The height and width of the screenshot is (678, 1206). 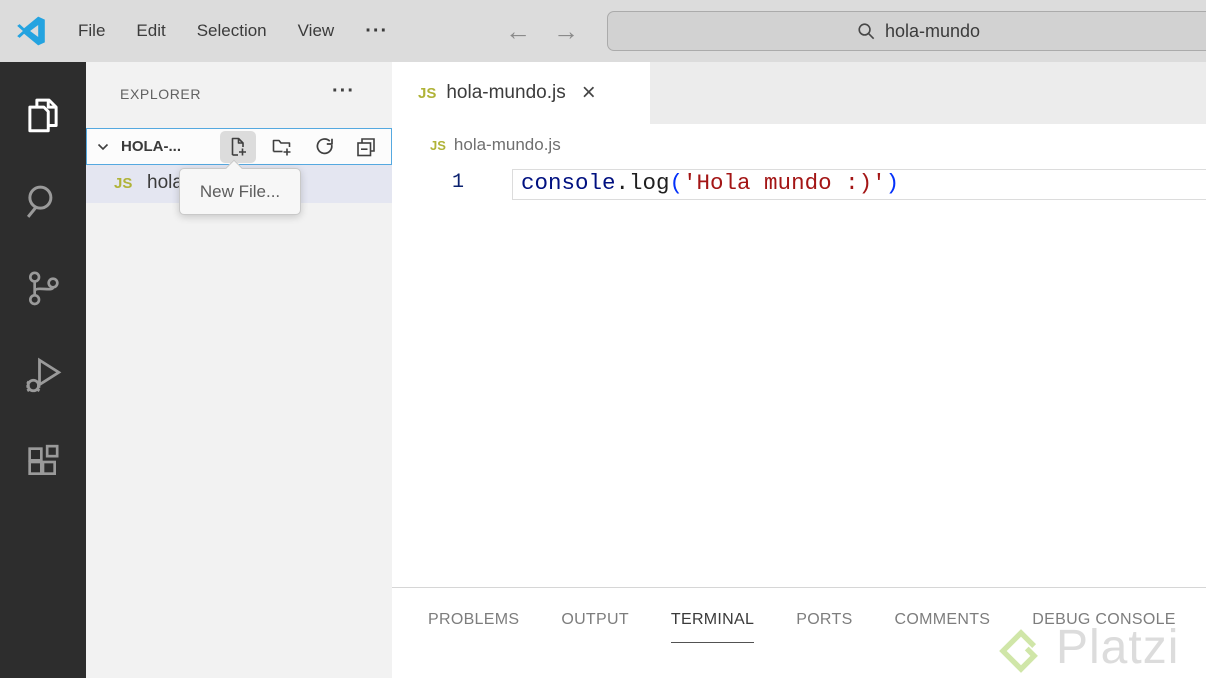 I want to click on menu-bar: File Edit Selection View ···, so click(x=233, y=31).